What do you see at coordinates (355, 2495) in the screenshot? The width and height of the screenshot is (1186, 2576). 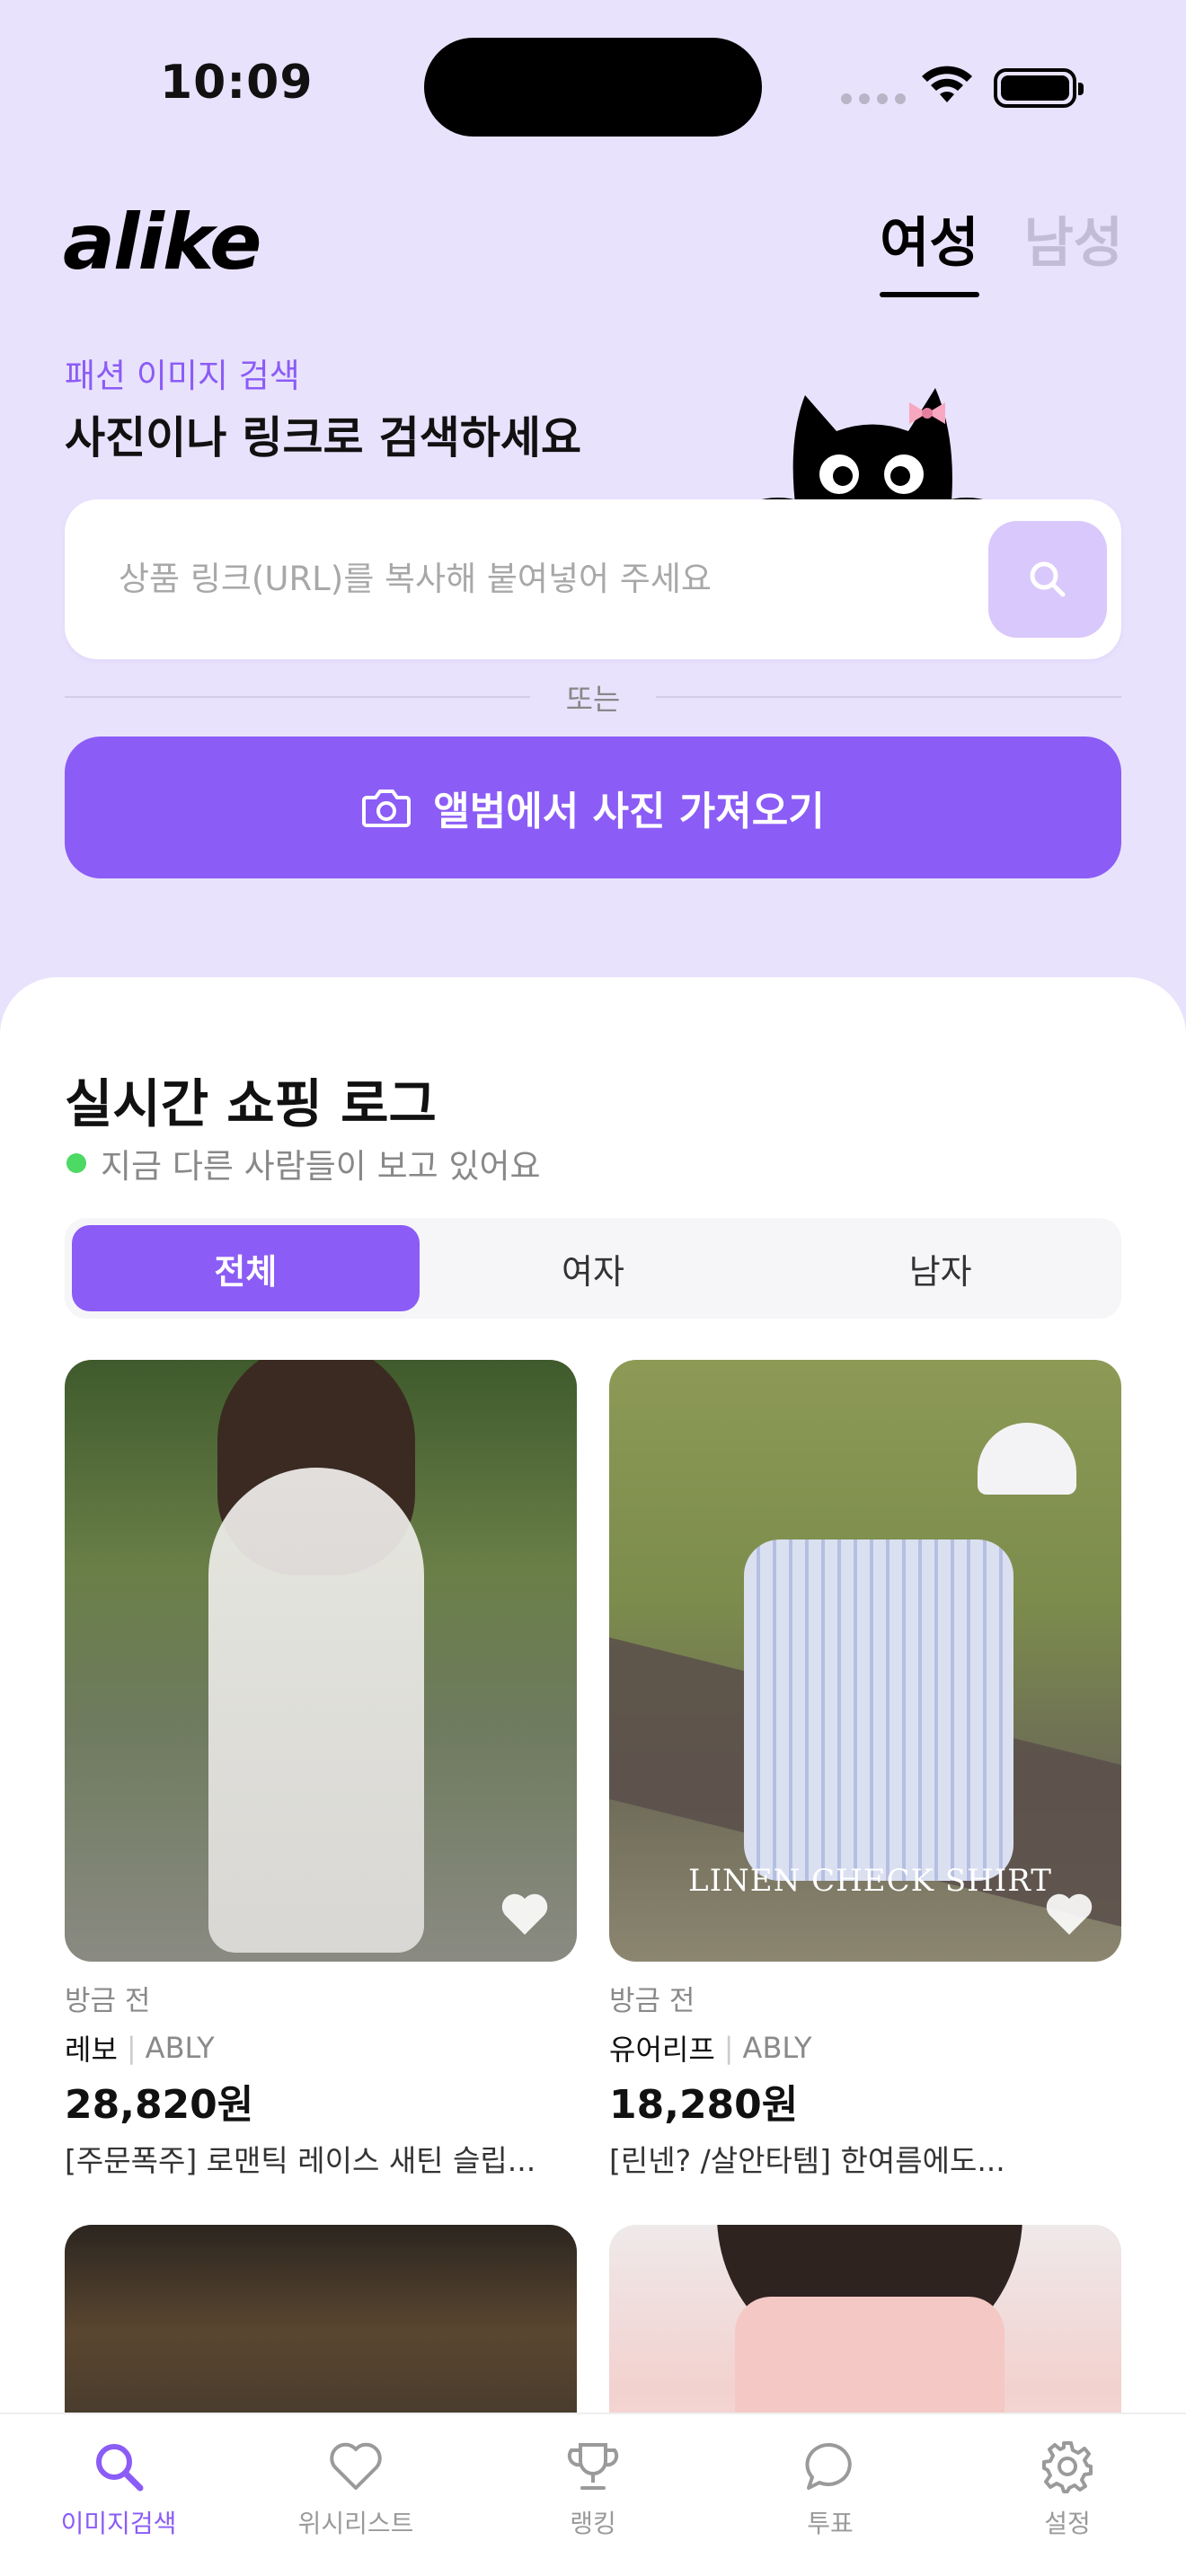 I see `nav-wishlist: 위시리스트` at bounding box center [355, 2495].